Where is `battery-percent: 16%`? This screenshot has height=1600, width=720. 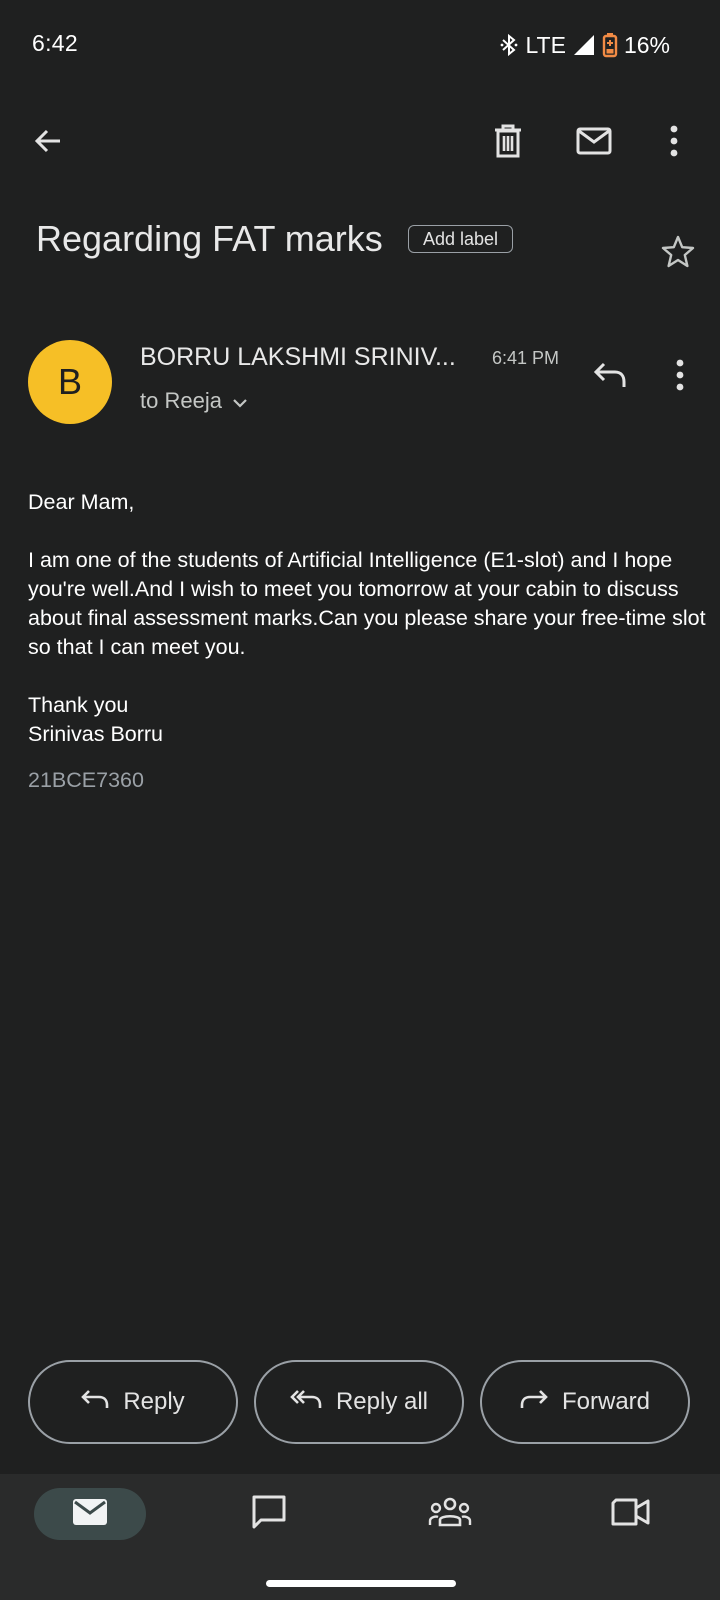
battery-percent: 16% is located at coordinates (646, 44).